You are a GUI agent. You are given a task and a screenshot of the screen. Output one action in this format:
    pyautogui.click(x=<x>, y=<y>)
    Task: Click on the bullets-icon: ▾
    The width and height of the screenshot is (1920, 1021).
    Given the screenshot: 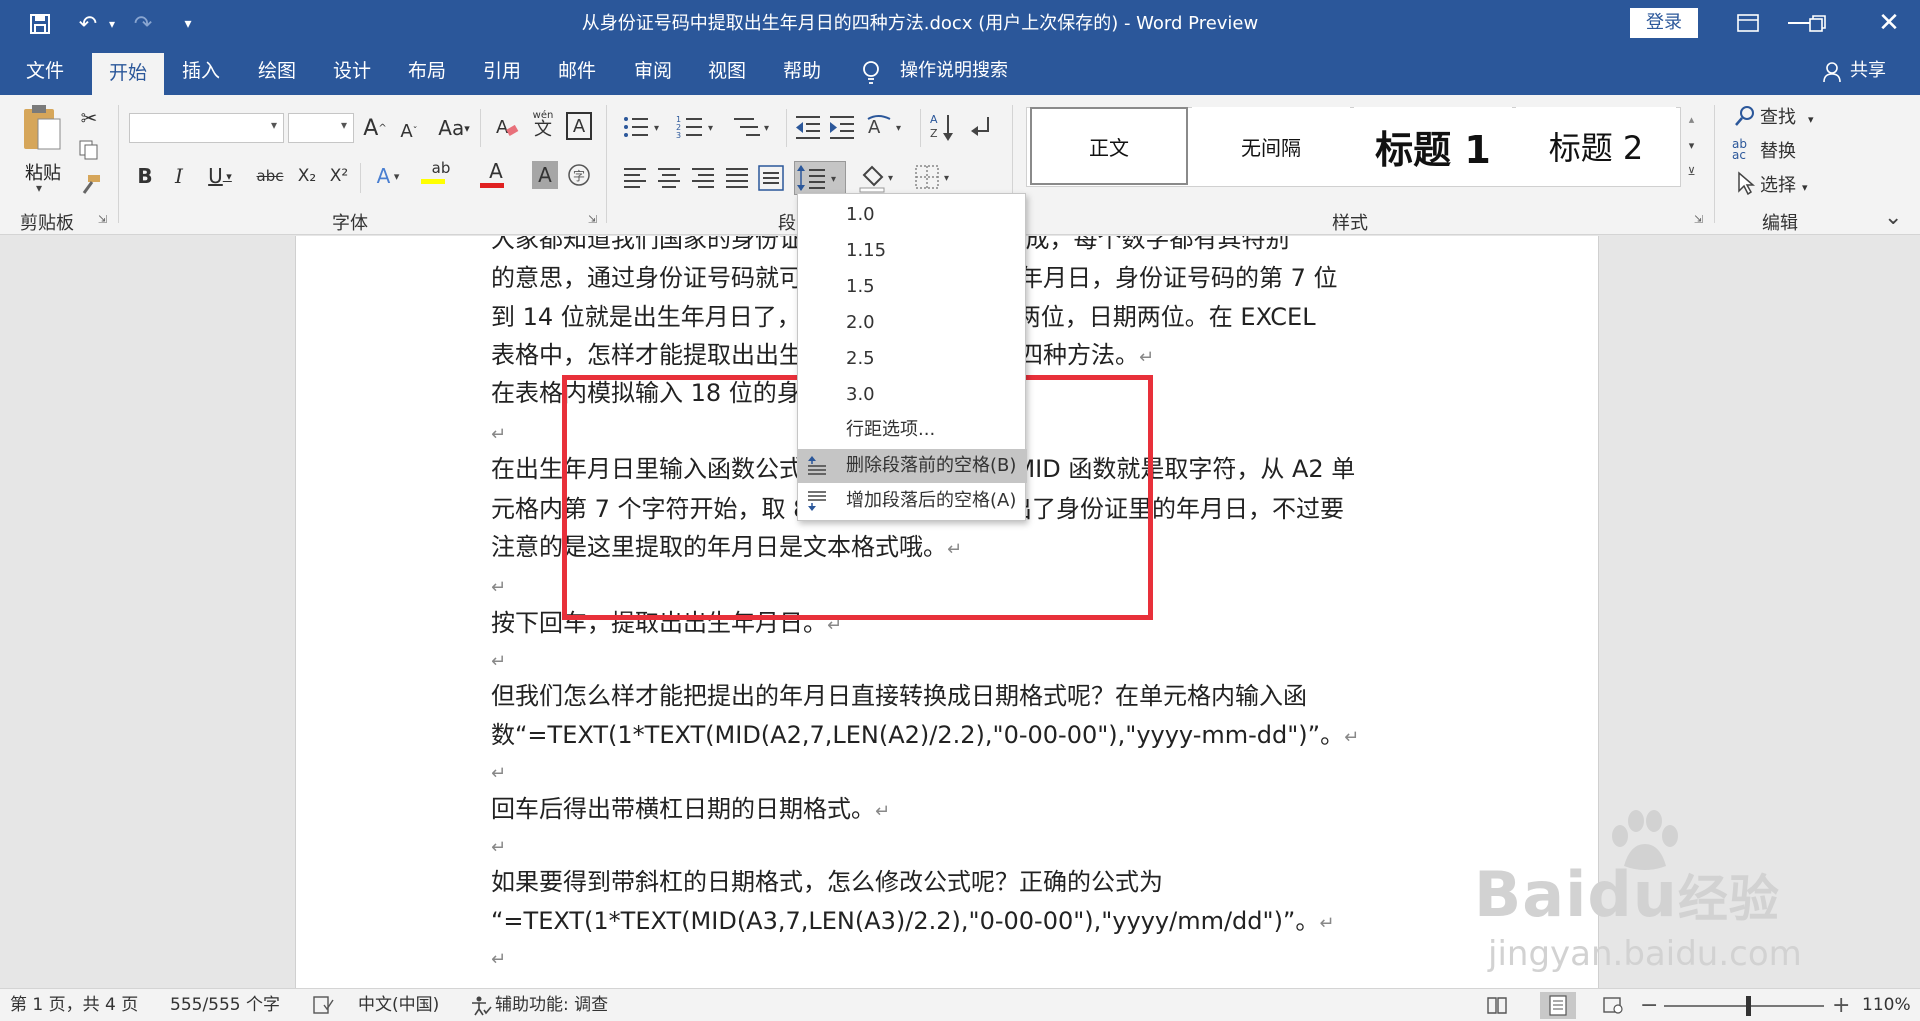 What is the action you would take?
    pyautogui.click(x=644, y=127)
    